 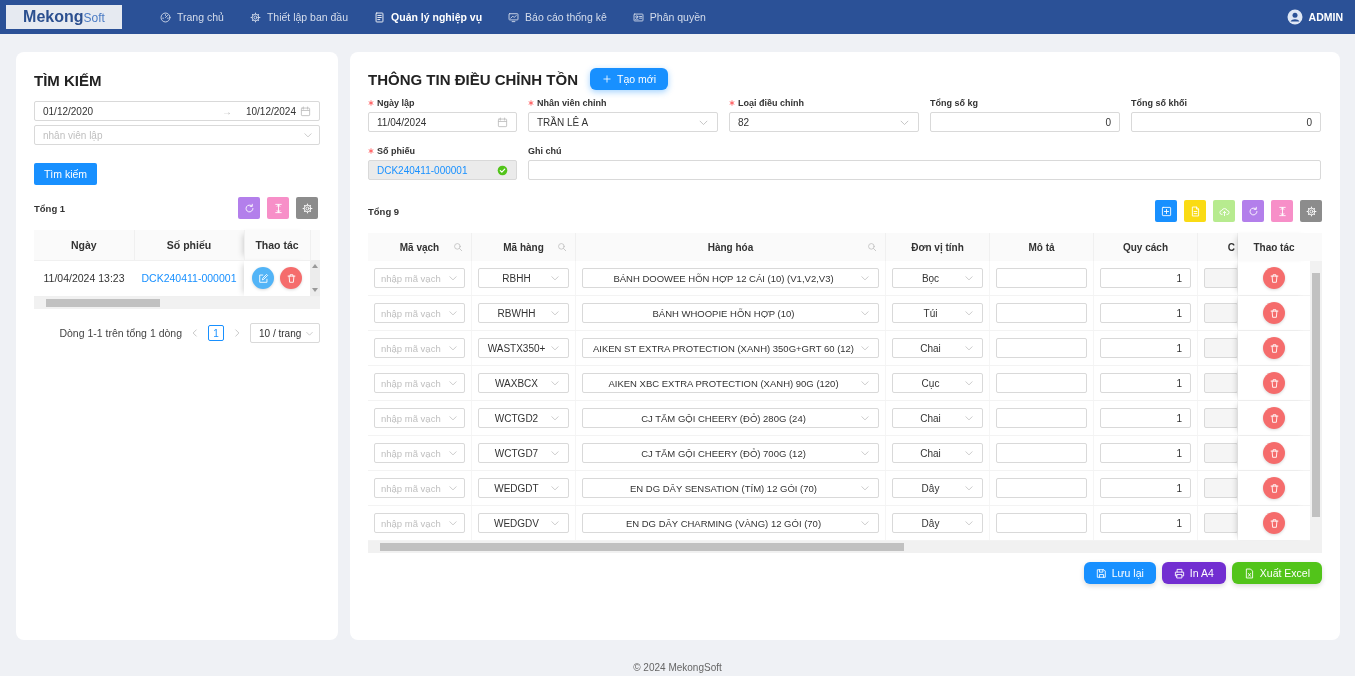 What do you see at coordinates (285, 333) in the screenshot?
I see `page-size-select: 10 / trang` at bounding box center [285, 333].